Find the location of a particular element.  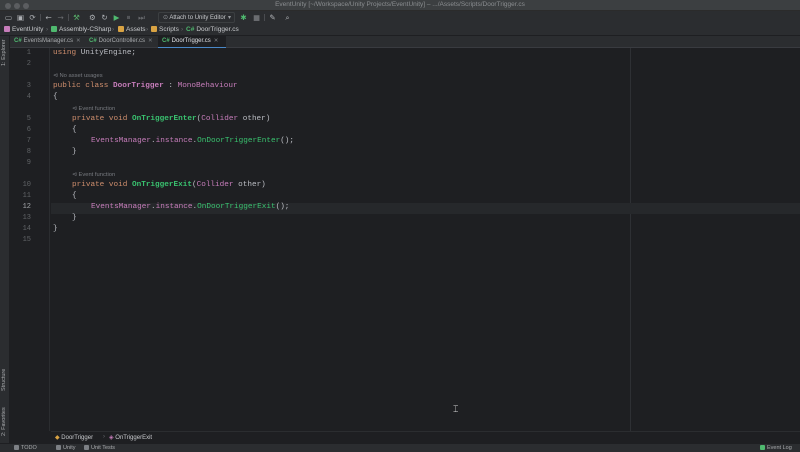

step-icon: ⏭ is located at coordinates (141, 17).